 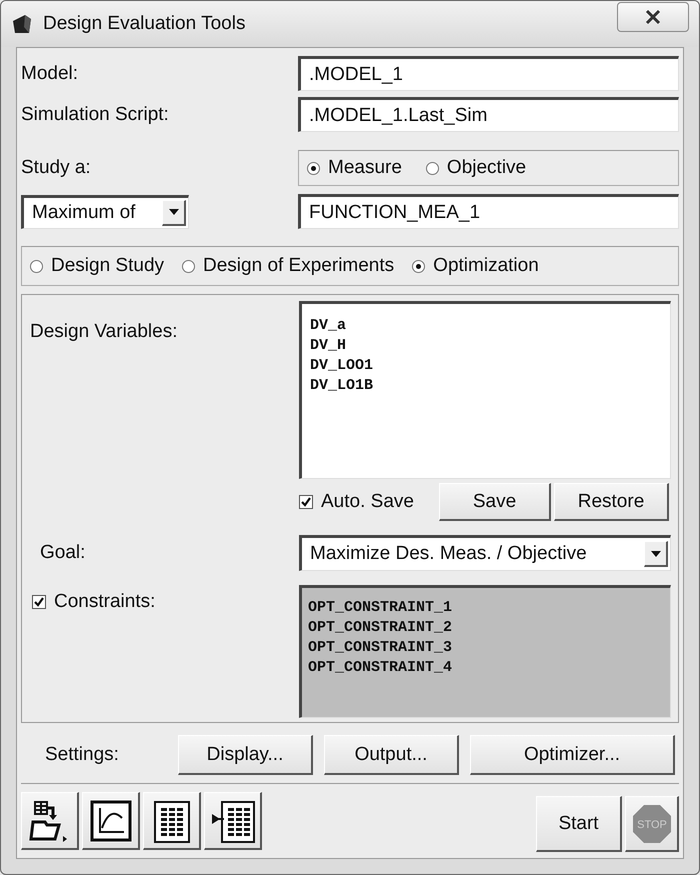 I want to click on table-button, so click(x=172, y=821).